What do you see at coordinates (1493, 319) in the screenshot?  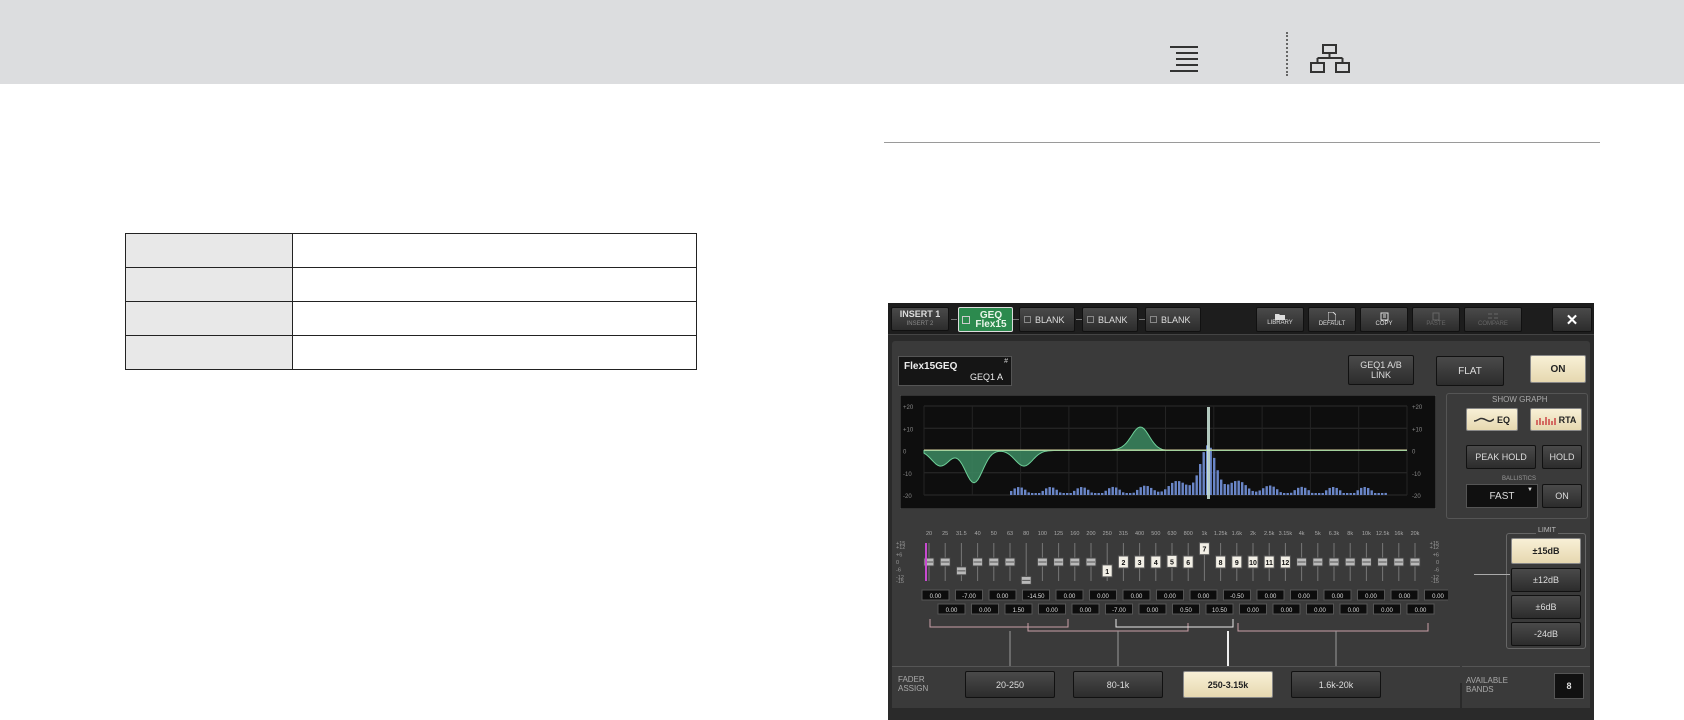 I see `compare-button: COMPARE` at bounding box center [1493, 319].